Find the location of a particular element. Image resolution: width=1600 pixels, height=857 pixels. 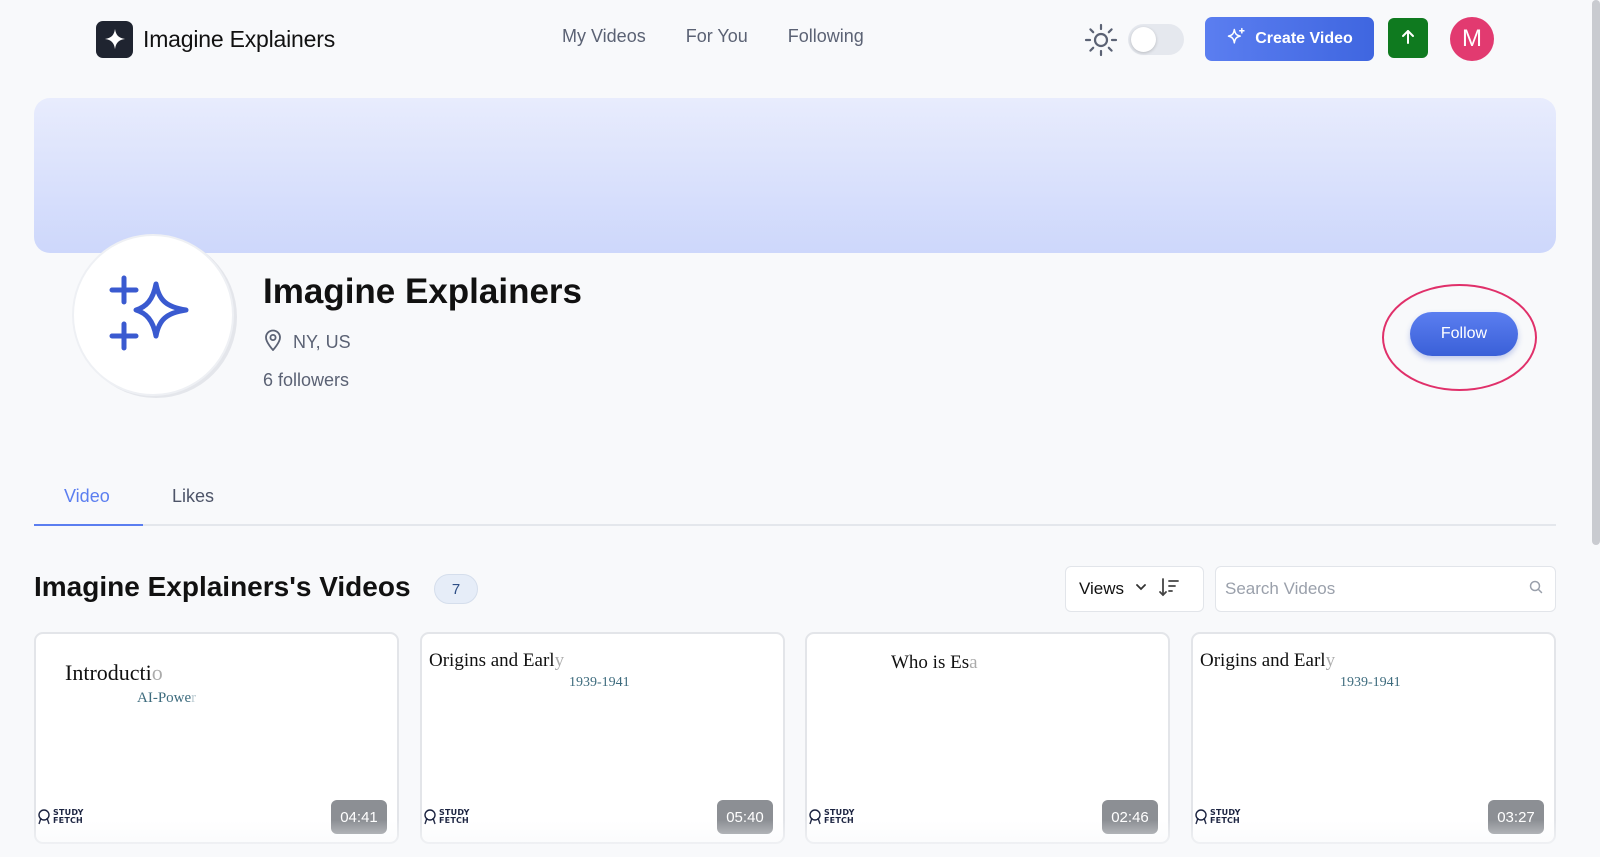

brand: Imagine Explainers is located at coordinates (215, 39).